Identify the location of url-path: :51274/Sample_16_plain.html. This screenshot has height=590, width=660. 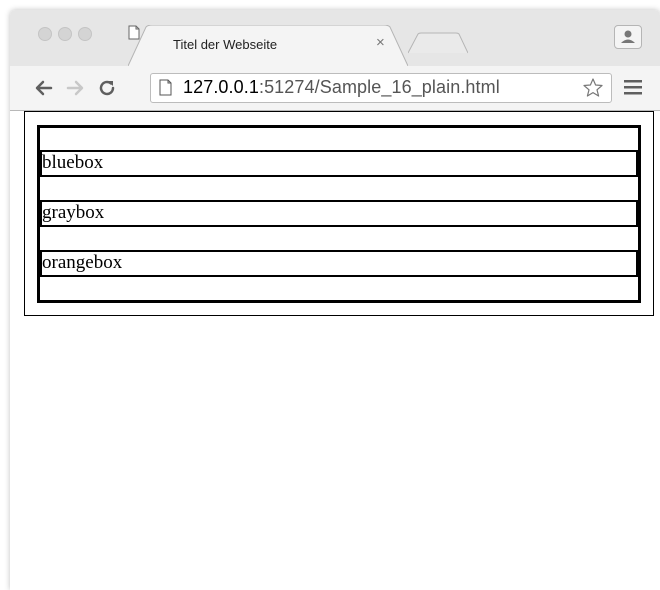
(379, 87).